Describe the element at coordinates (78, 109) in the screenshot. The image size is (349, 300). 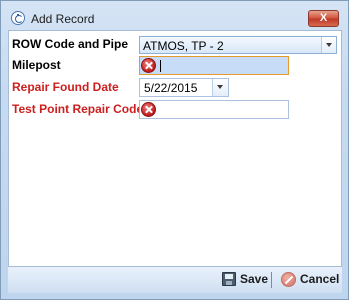
I see `test-point-repair-code-label: Test Point Repair Code` at that location.